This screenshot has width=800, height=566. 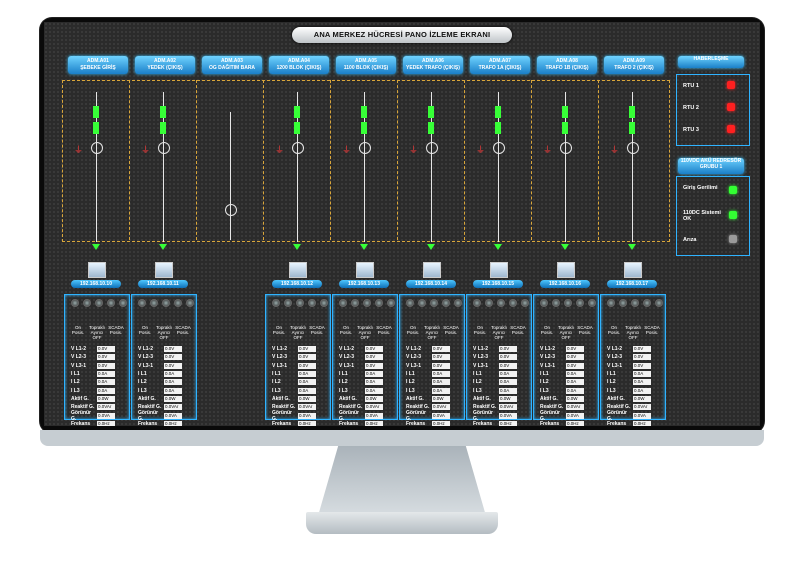 I want to click on measurement-row: Frekans 0.0Hz, so click(x=433, y=423).